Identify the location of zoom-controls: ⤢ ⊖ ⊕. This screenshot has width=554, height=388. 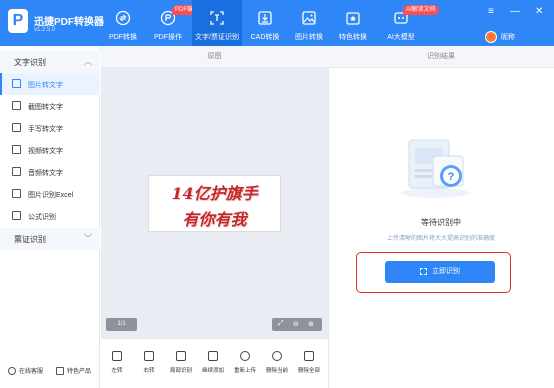
(297, 324).